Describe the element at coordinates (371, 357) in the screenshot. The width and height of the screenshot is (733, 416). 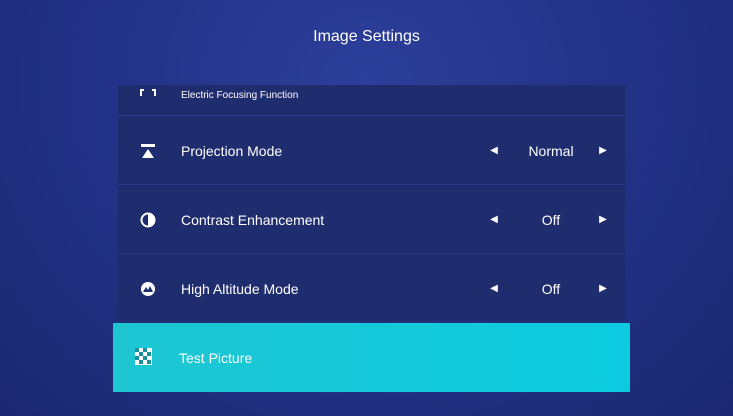
I see `menu-item-test-picture: Test Picture` at that location.